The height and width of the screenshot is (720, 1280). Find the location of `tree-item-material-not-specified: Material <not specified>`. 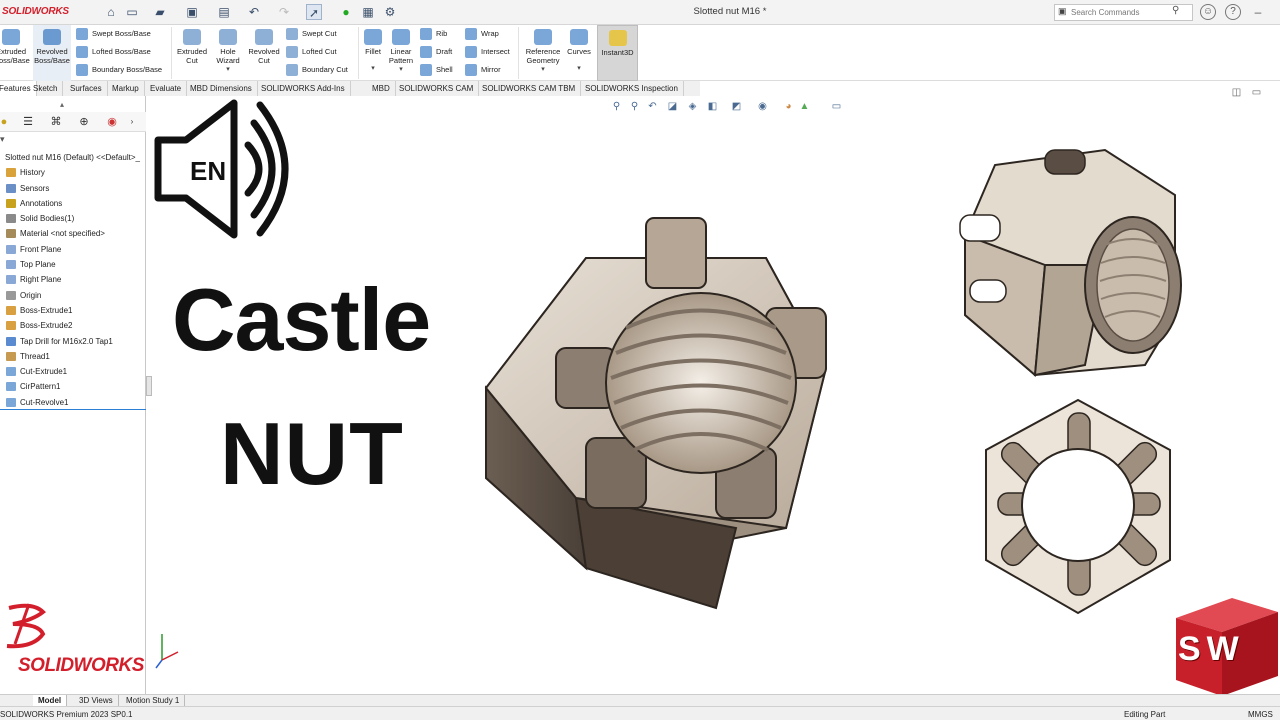

tree-item-material-not-specified: Material <not specified> is located at coordinates (73, 233).